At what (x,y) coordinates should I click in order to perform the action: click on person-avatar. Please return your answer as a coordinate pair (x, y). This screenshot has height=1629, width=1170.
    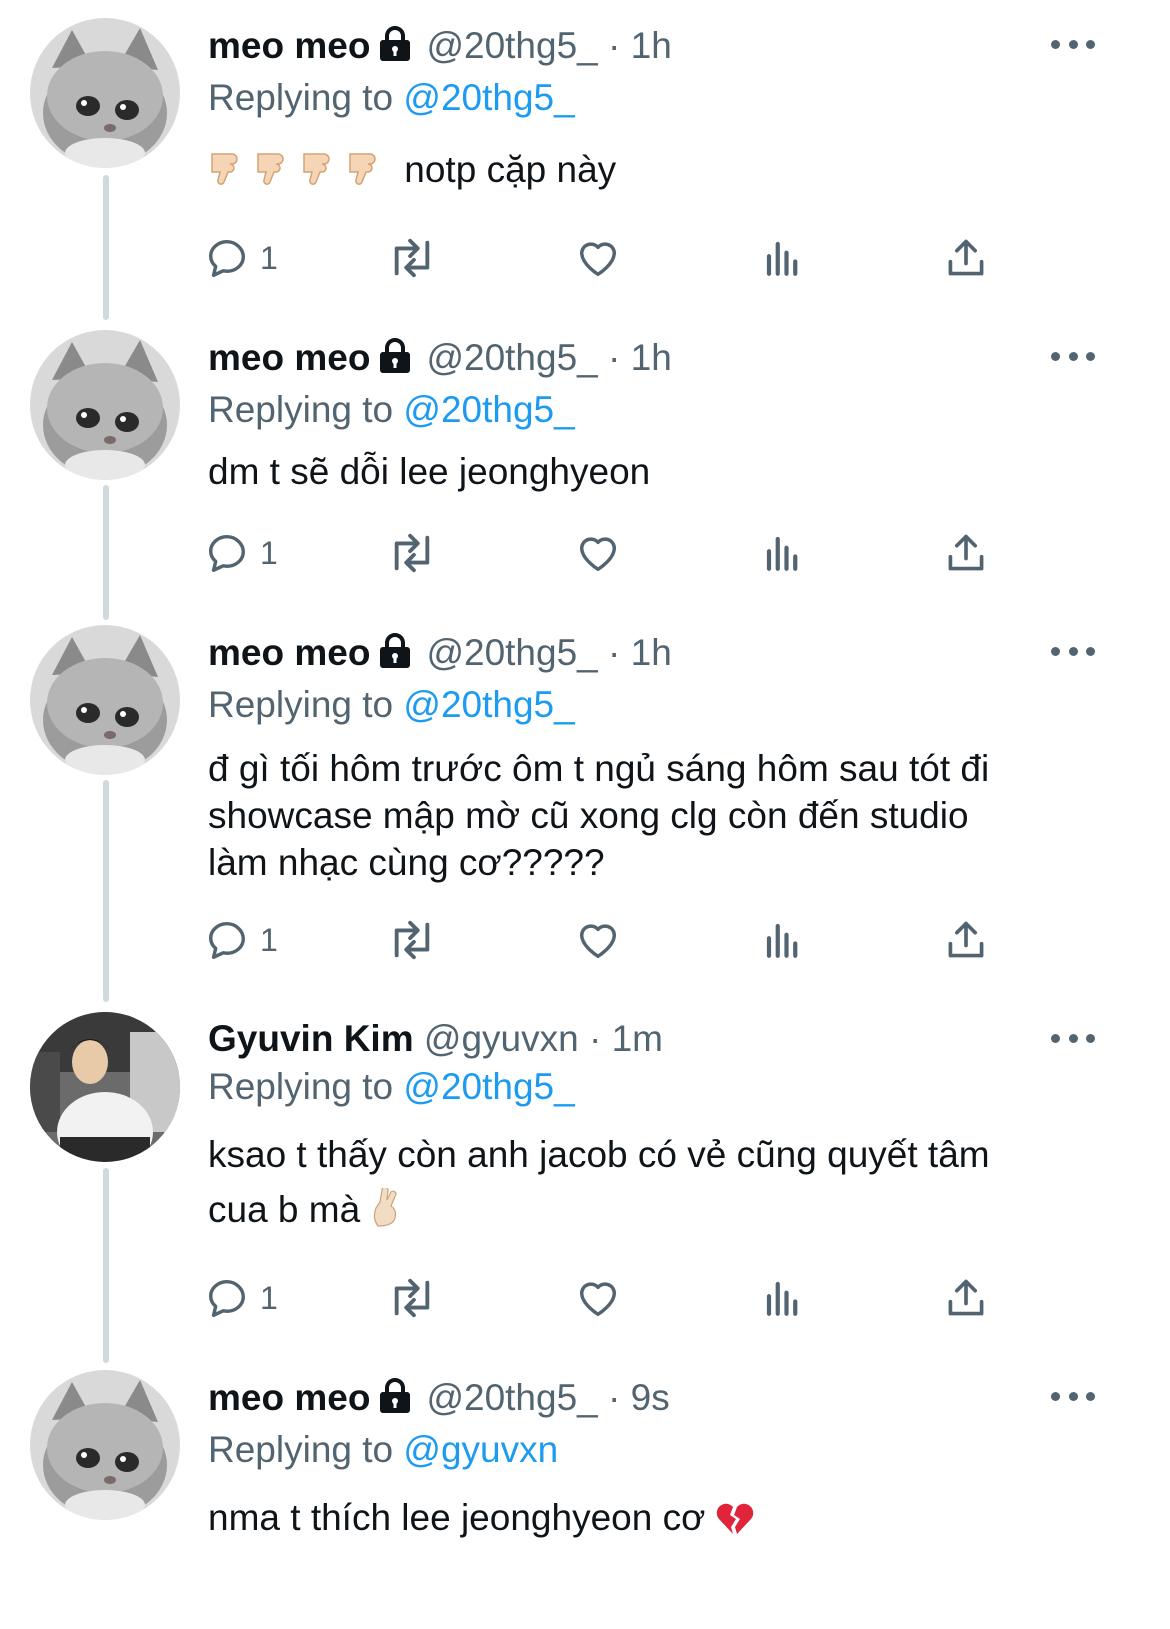
    Looking at the image, I should click on (105, 1087).